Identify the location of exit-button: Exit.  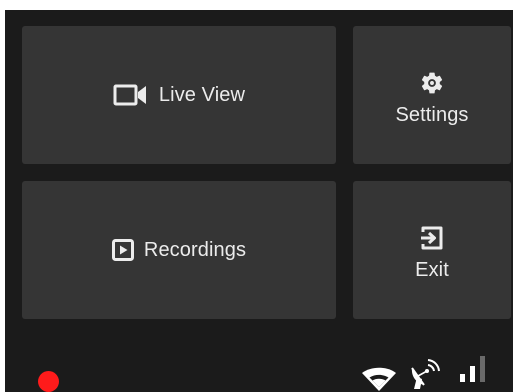
(432, 250).